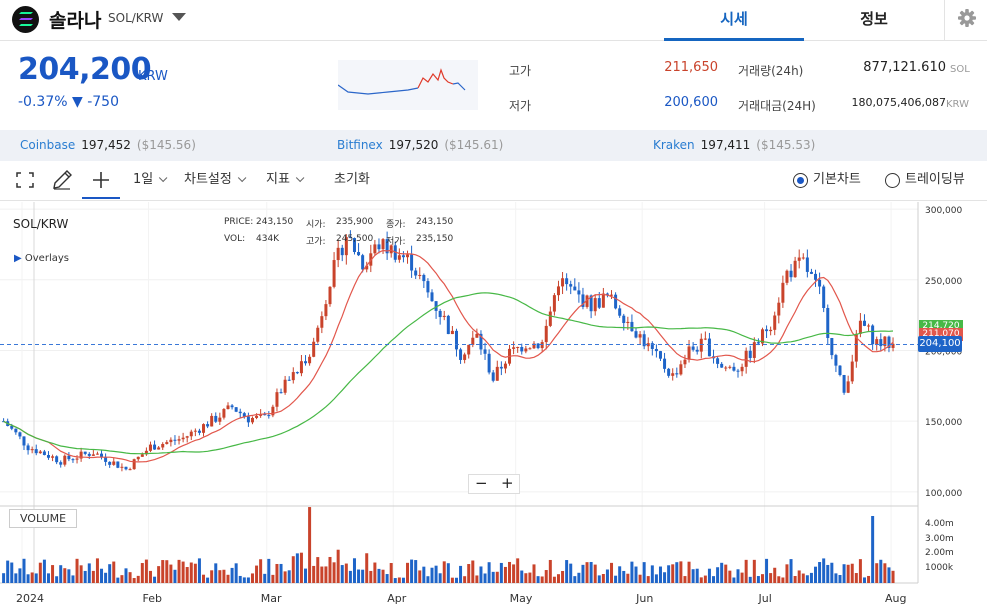 The height and width of the screenshot is (611, 987). Describe the element at coordinates (153, 76) in the screenshot. I see `price-unit: KRW` at that location.